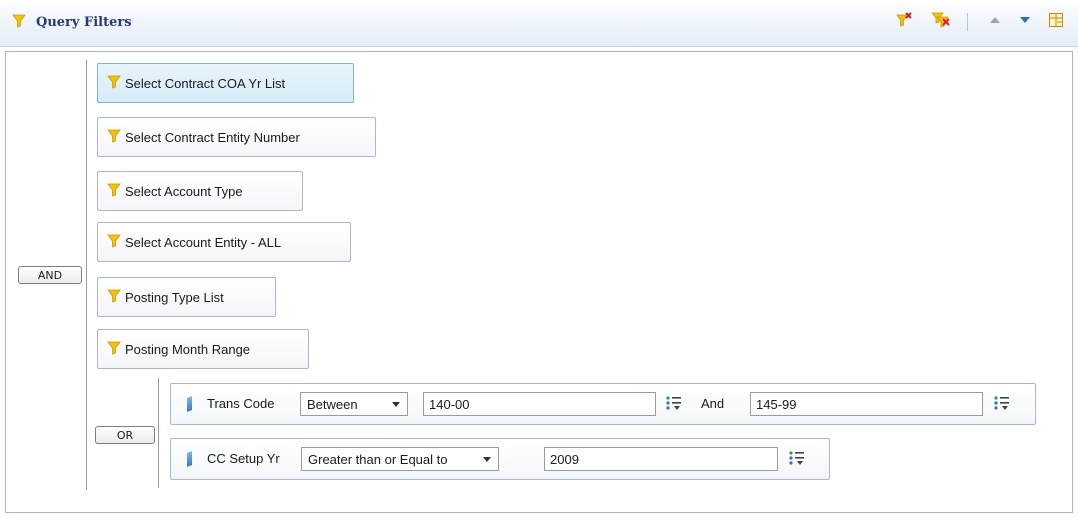 Image resolution: width=1078 pixels, height=518 pixels. I want to click on value-input: 2009, so click(661, 459).